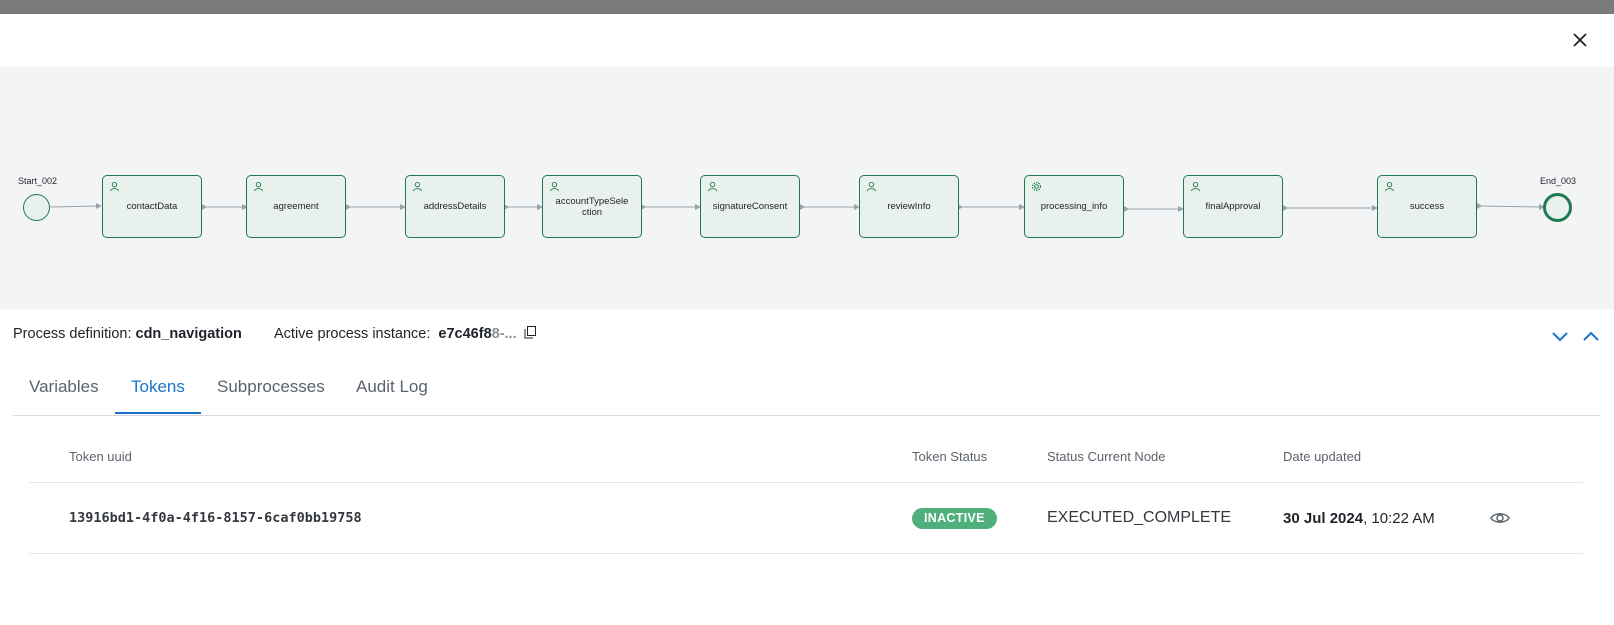  Describe the element at coordinates (38, 181) in the screenshot. I see `start-event-label: Start_002` at that location.